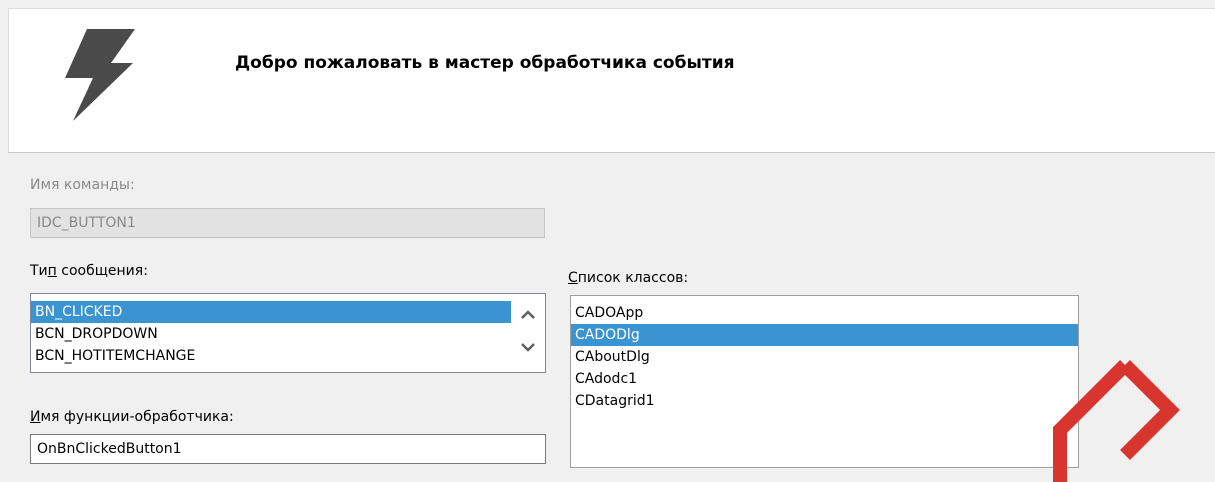  I want to click on command-name-label: Имя команды:, so click(82, 185).